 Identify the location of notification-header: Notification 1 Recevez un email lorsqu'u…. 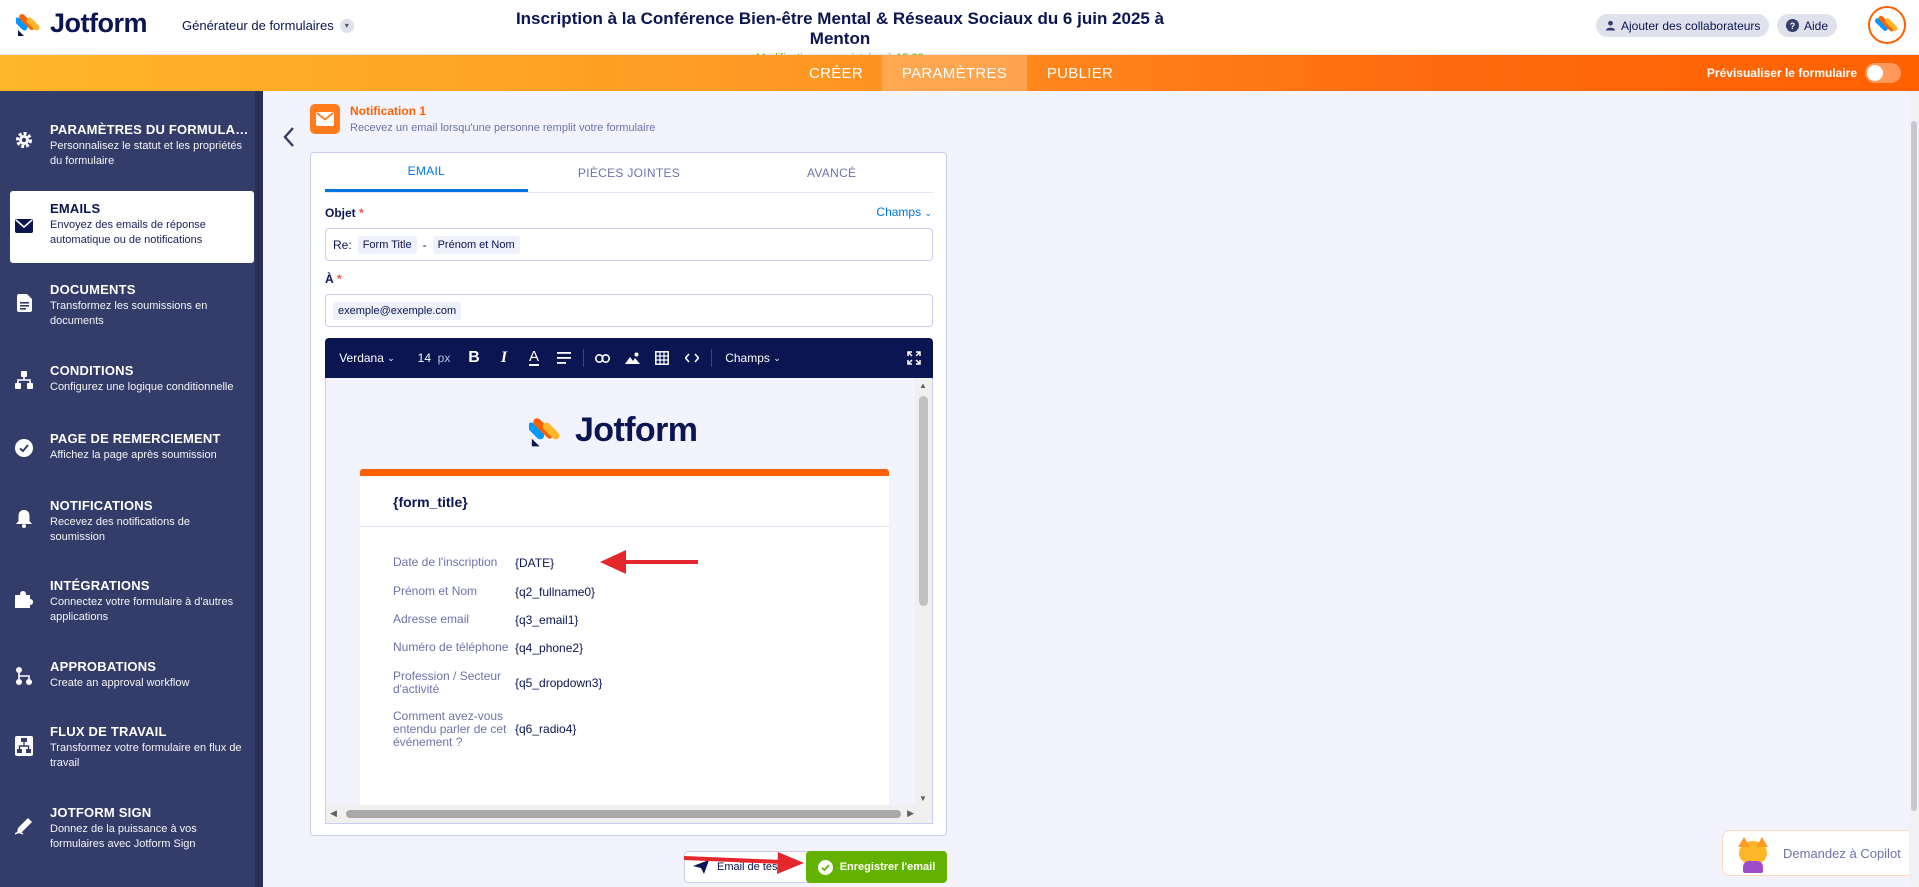
(482, 119).